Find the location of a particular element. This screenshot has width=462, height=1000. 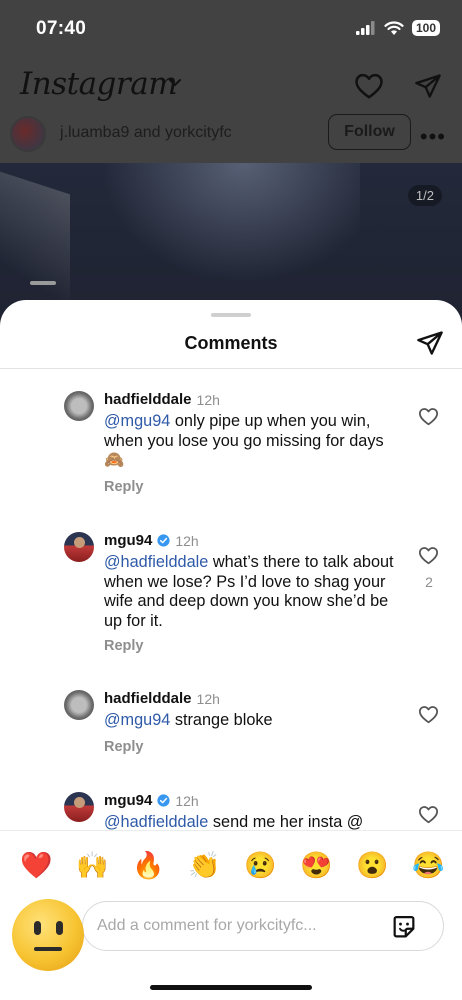

sheet-grabber is located at coordinates (231, 315).